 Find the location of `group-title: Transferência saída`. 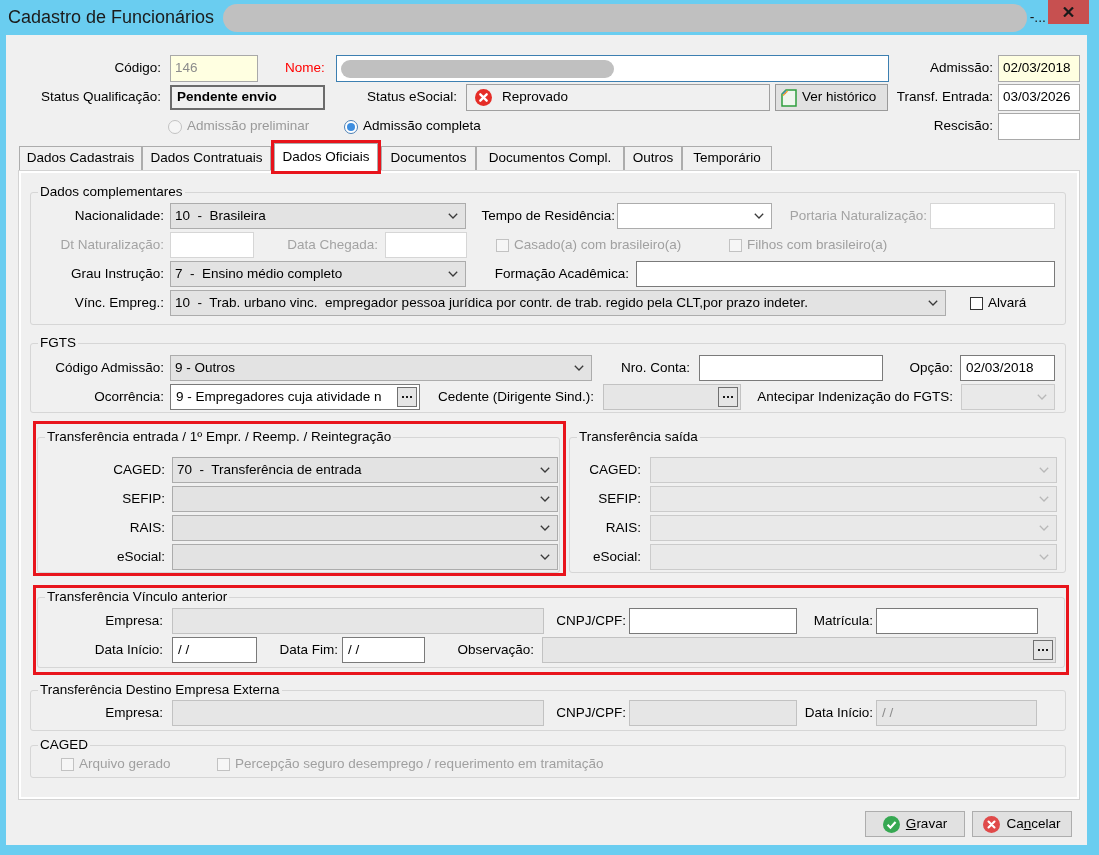

group-title: Transferência saída is located at coordinates (638, 437).